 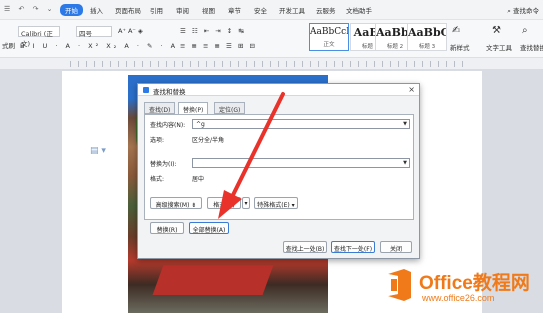 I want to click on tab-goto: 定位(G), so click(x=230, y=108).